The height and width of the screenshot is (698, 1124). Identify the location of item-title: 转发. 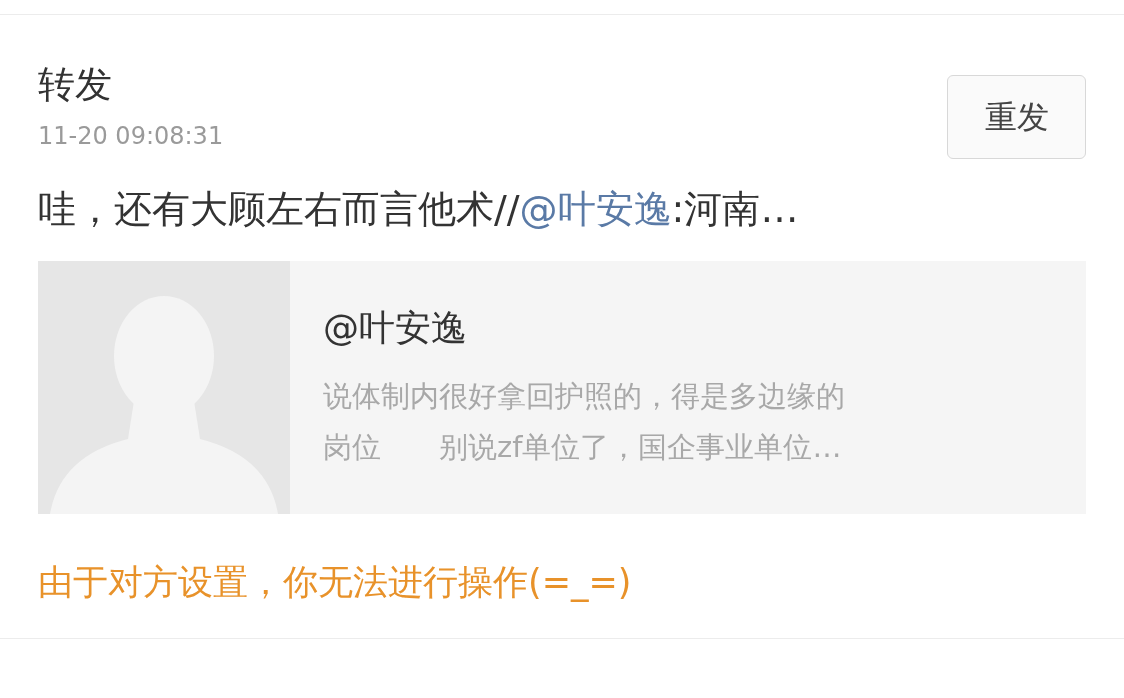
(75, 85).